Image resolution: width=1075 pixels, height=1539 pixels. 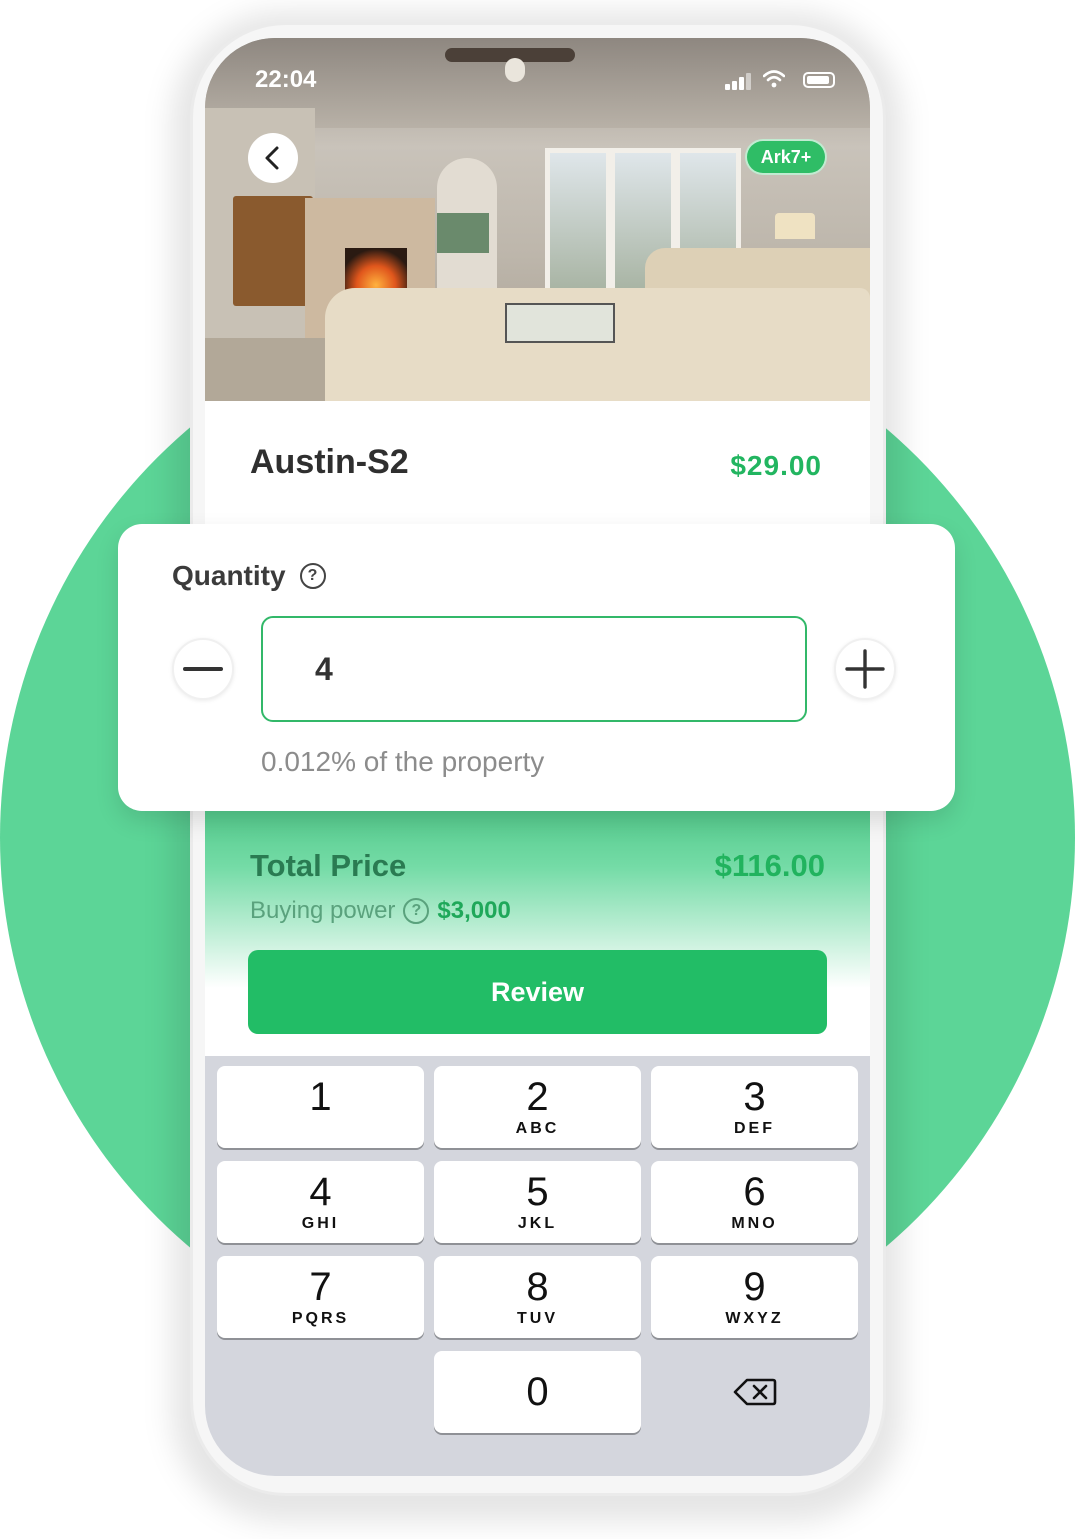 I want to click on buying-power-value: $3,000, so click(x=474, y=910).